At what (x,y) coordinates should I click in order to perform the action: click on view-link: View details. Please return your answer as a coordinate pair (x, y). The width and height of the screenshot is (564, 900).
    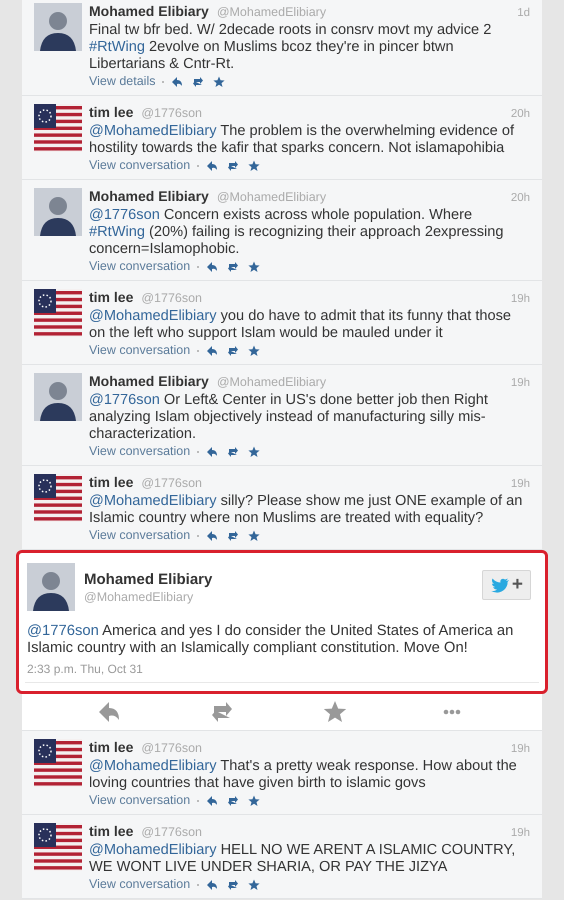
    Looking at the image, I should click on (122, 81).